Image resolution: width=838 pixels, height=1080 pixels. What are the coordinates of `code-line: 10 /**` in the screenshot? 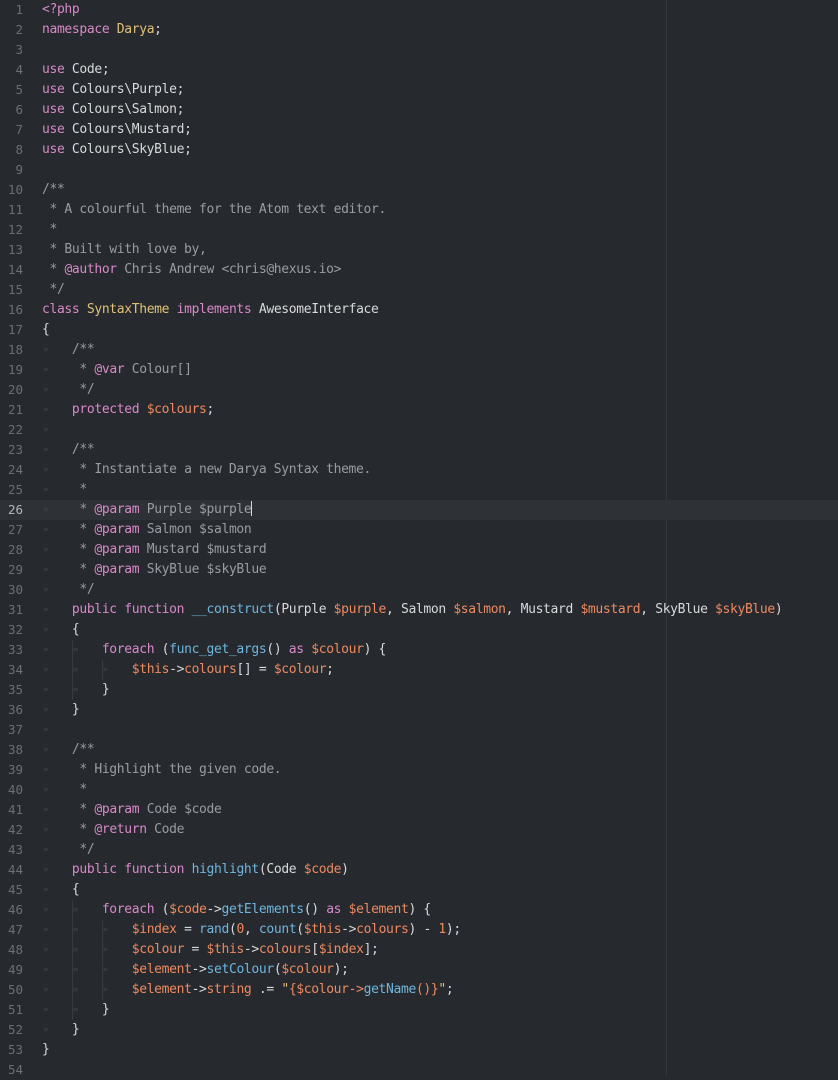 It's located at (419, 190).